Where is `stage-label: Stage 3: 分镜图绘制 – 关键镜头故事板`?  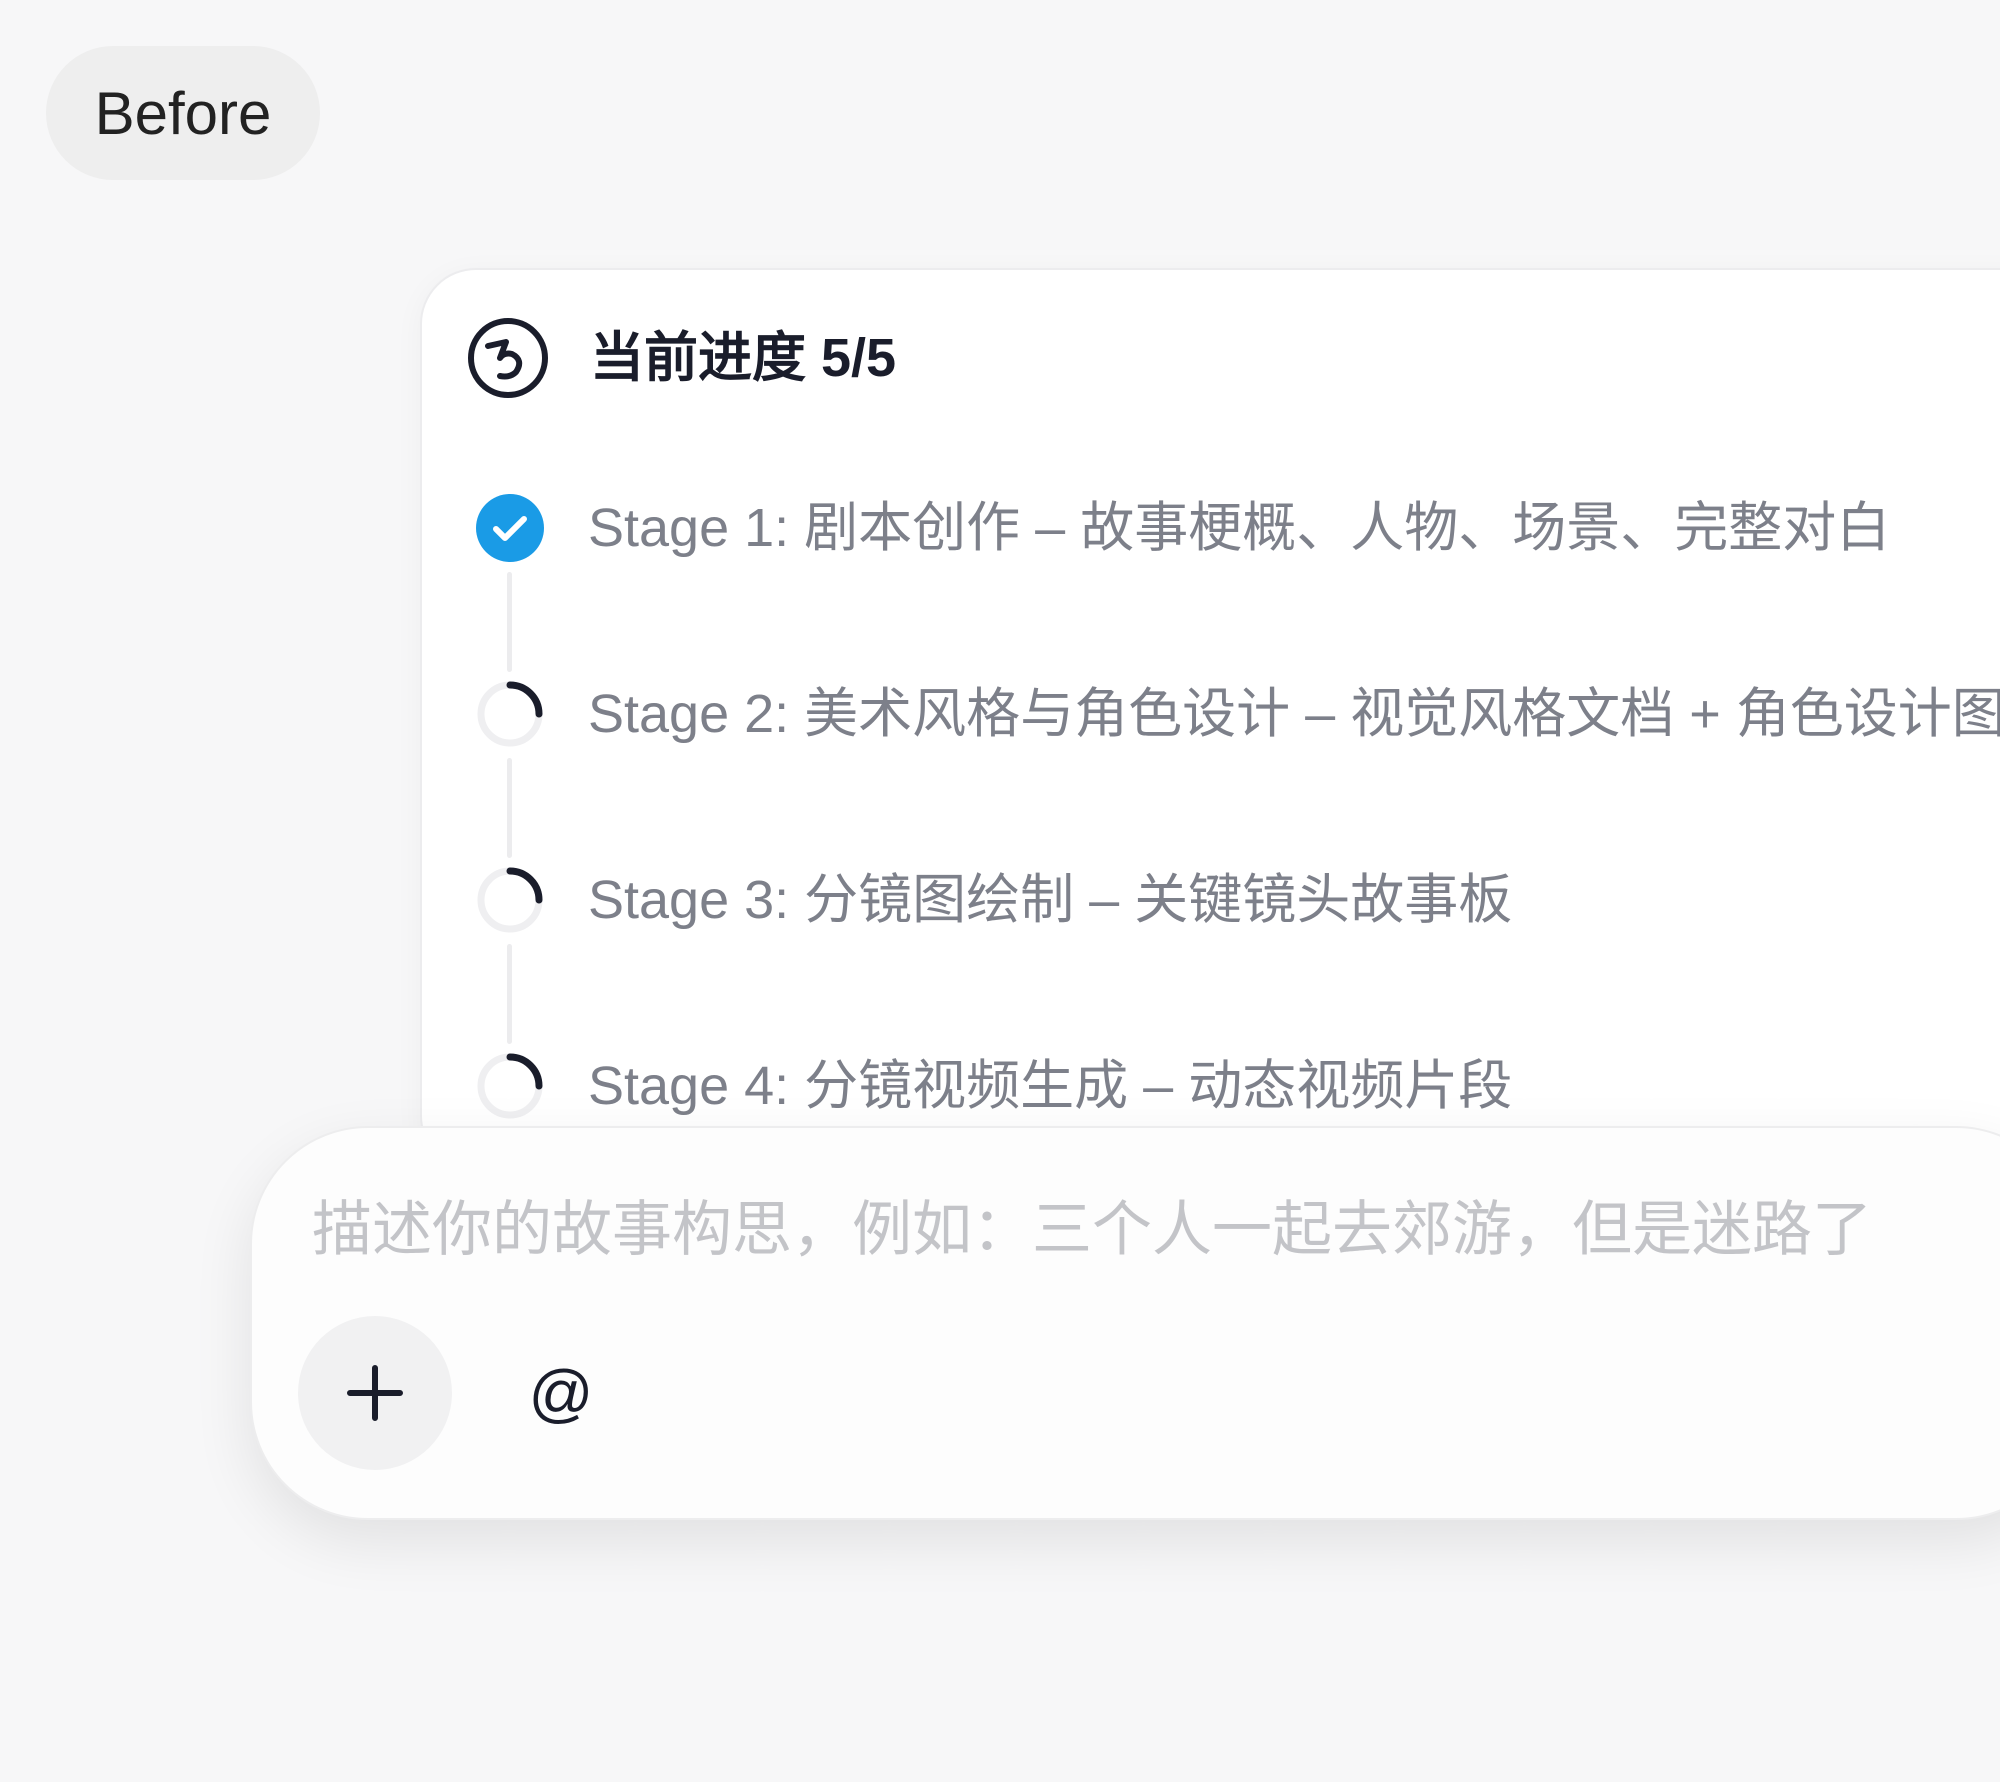 stage-label: Stage 3: 分镜图绘制 – 关键镜头故事板 is located at coordinates (1050, 900).